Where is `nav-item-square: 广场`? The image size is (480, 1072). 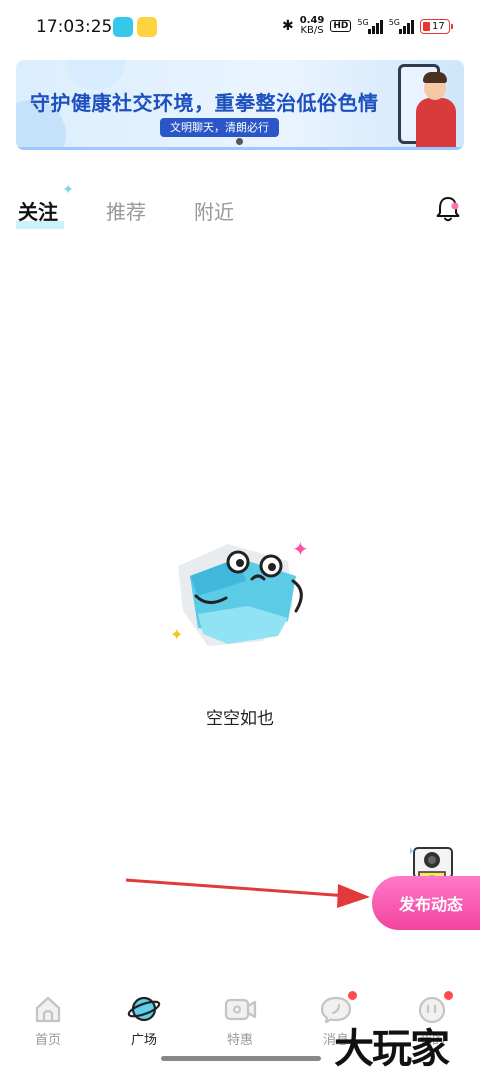
nav-item-square: 广场 is located at coordinates (144, 1021).